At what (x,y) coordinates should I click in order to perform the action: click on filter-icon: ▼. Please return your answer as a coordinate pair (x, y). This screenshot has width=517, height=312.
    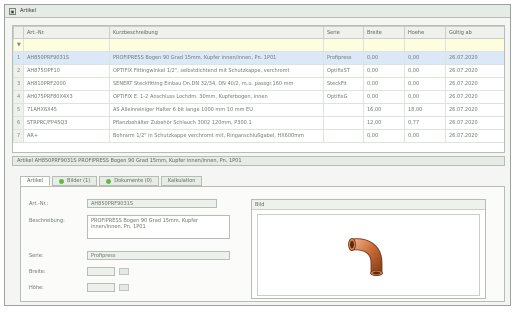
    Looking at the image, I should click on (18, 45).